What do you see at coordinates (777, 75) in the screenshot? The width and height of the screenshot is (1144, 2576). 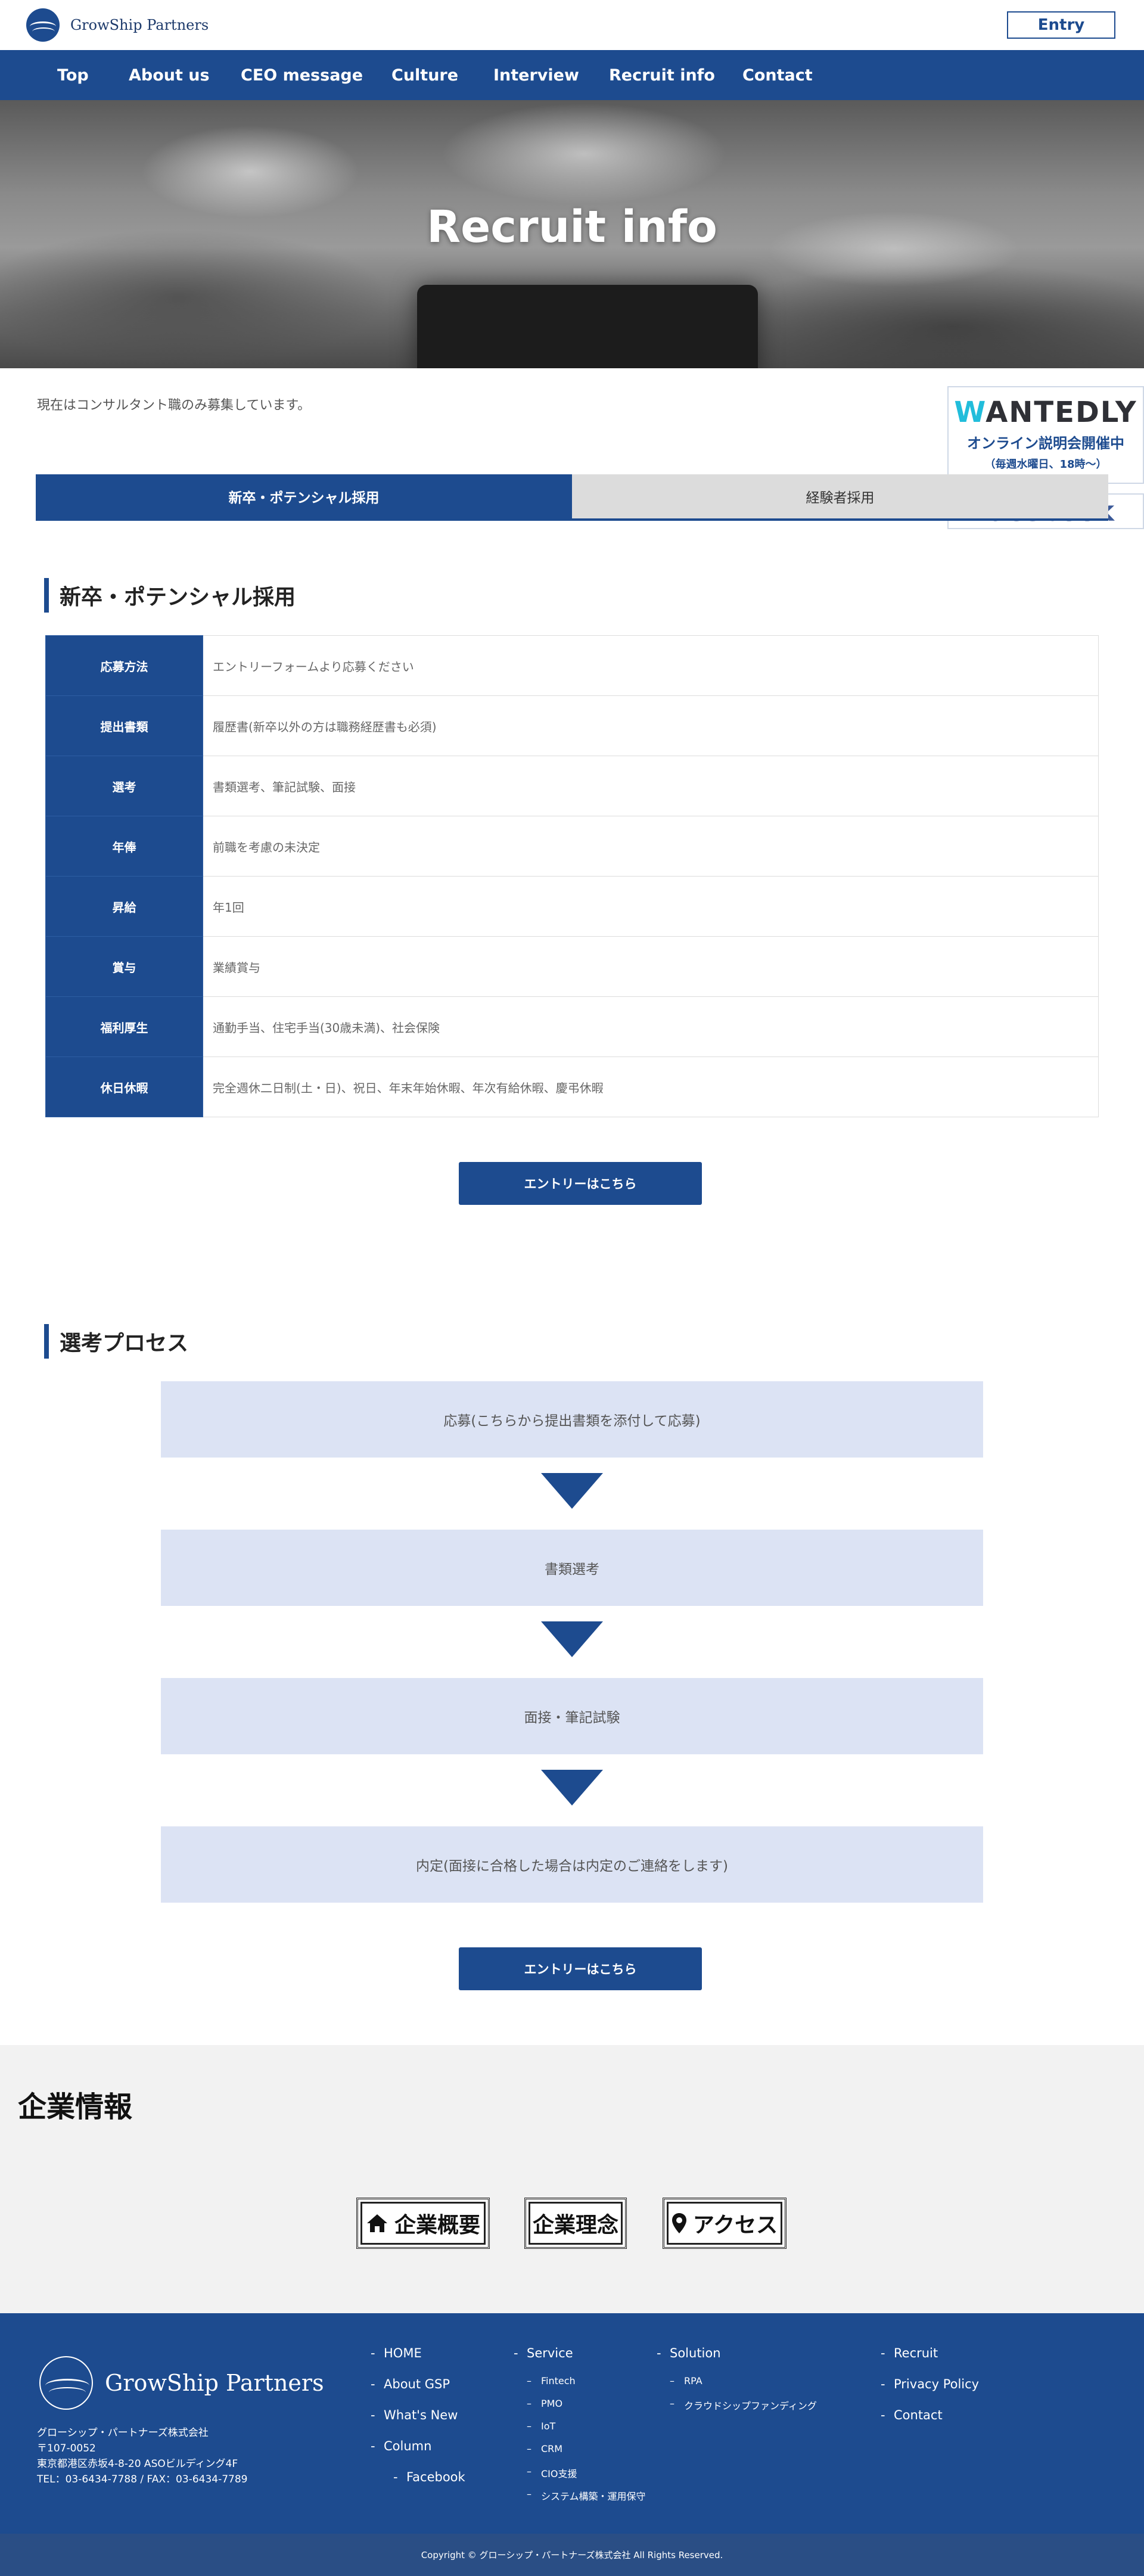 I see `nav-item-contact: Contact` at bounding box center [777, 75].